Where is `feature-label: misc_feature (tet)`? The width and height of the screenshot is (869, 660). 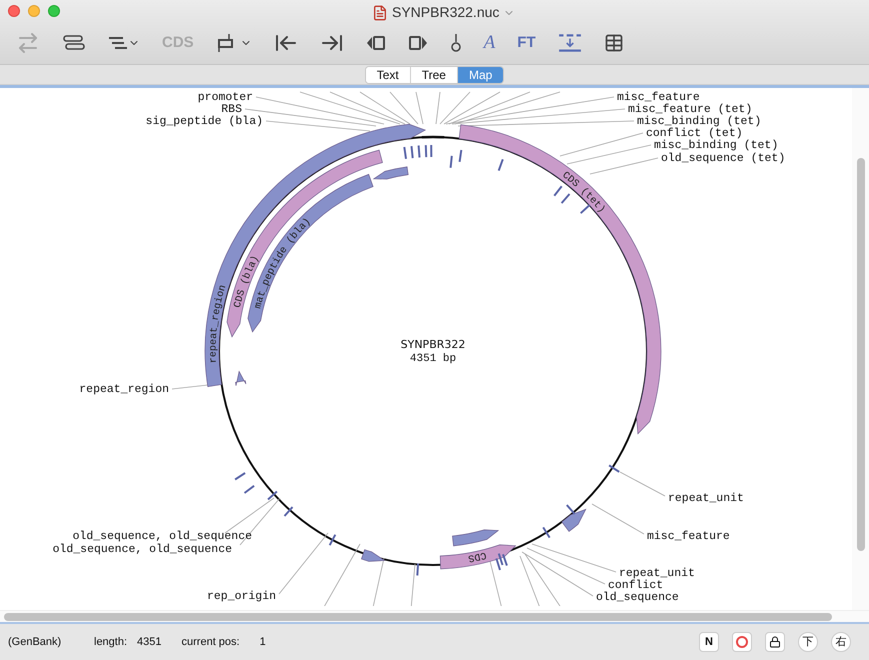 feature-label: misc_feature (tet) is located at coordinates (690, 109).